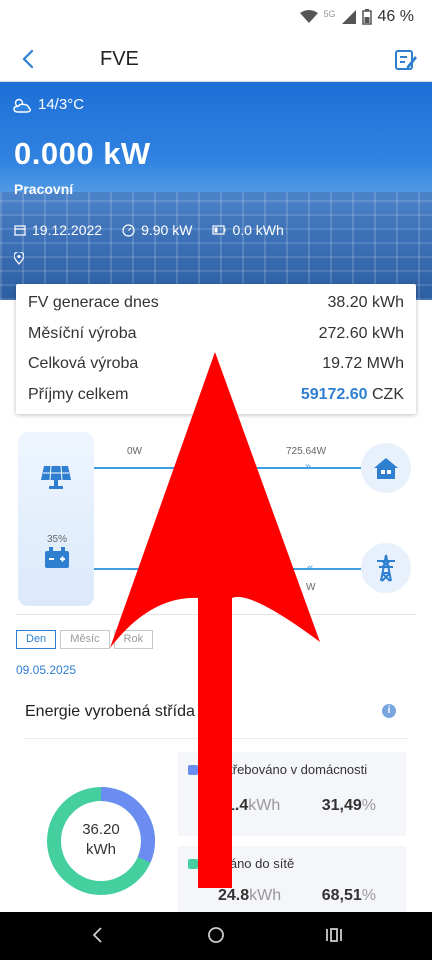  Describe the element at coordinates (219, 230) in the screenshot. I see `battery-capacity-icon` at that location.